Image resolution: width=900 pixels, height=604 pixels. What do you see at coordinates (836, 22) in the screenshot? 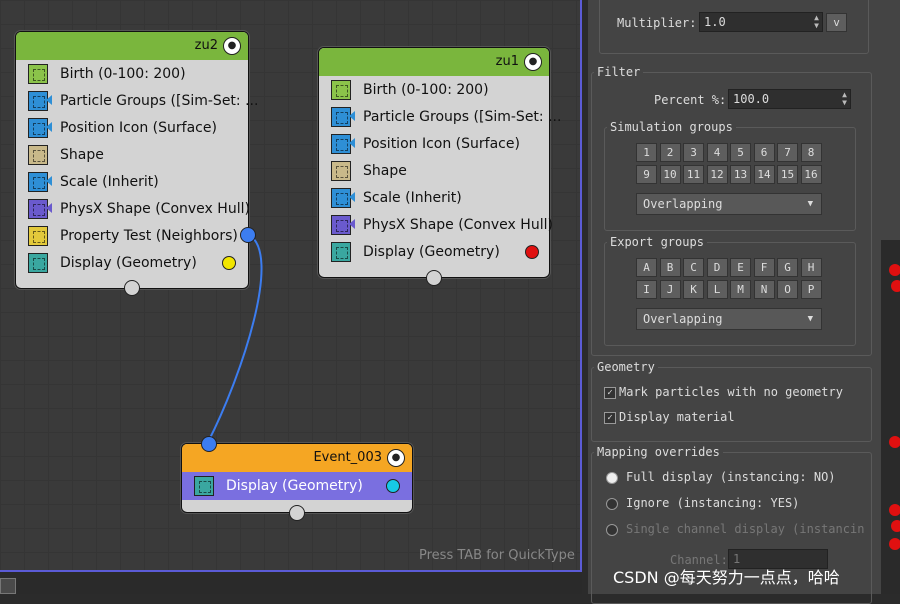
I see `v-button: v` at bounding box center [836, 22].